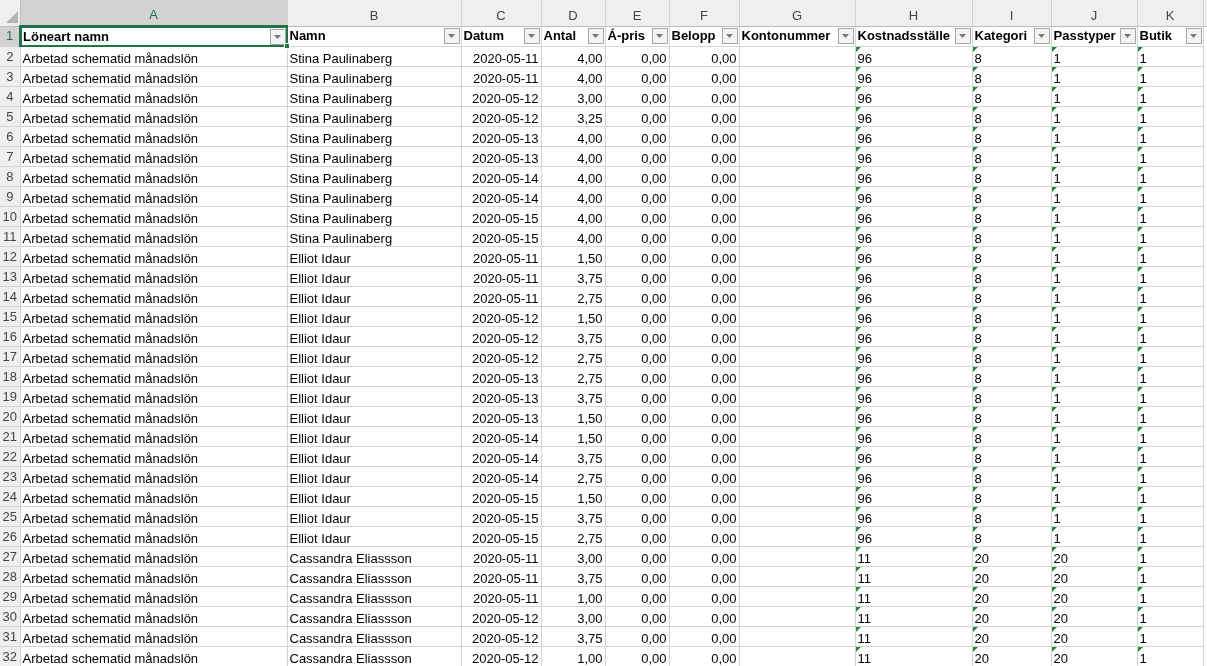  I want to click on row-number: 13, so click(10, 276).